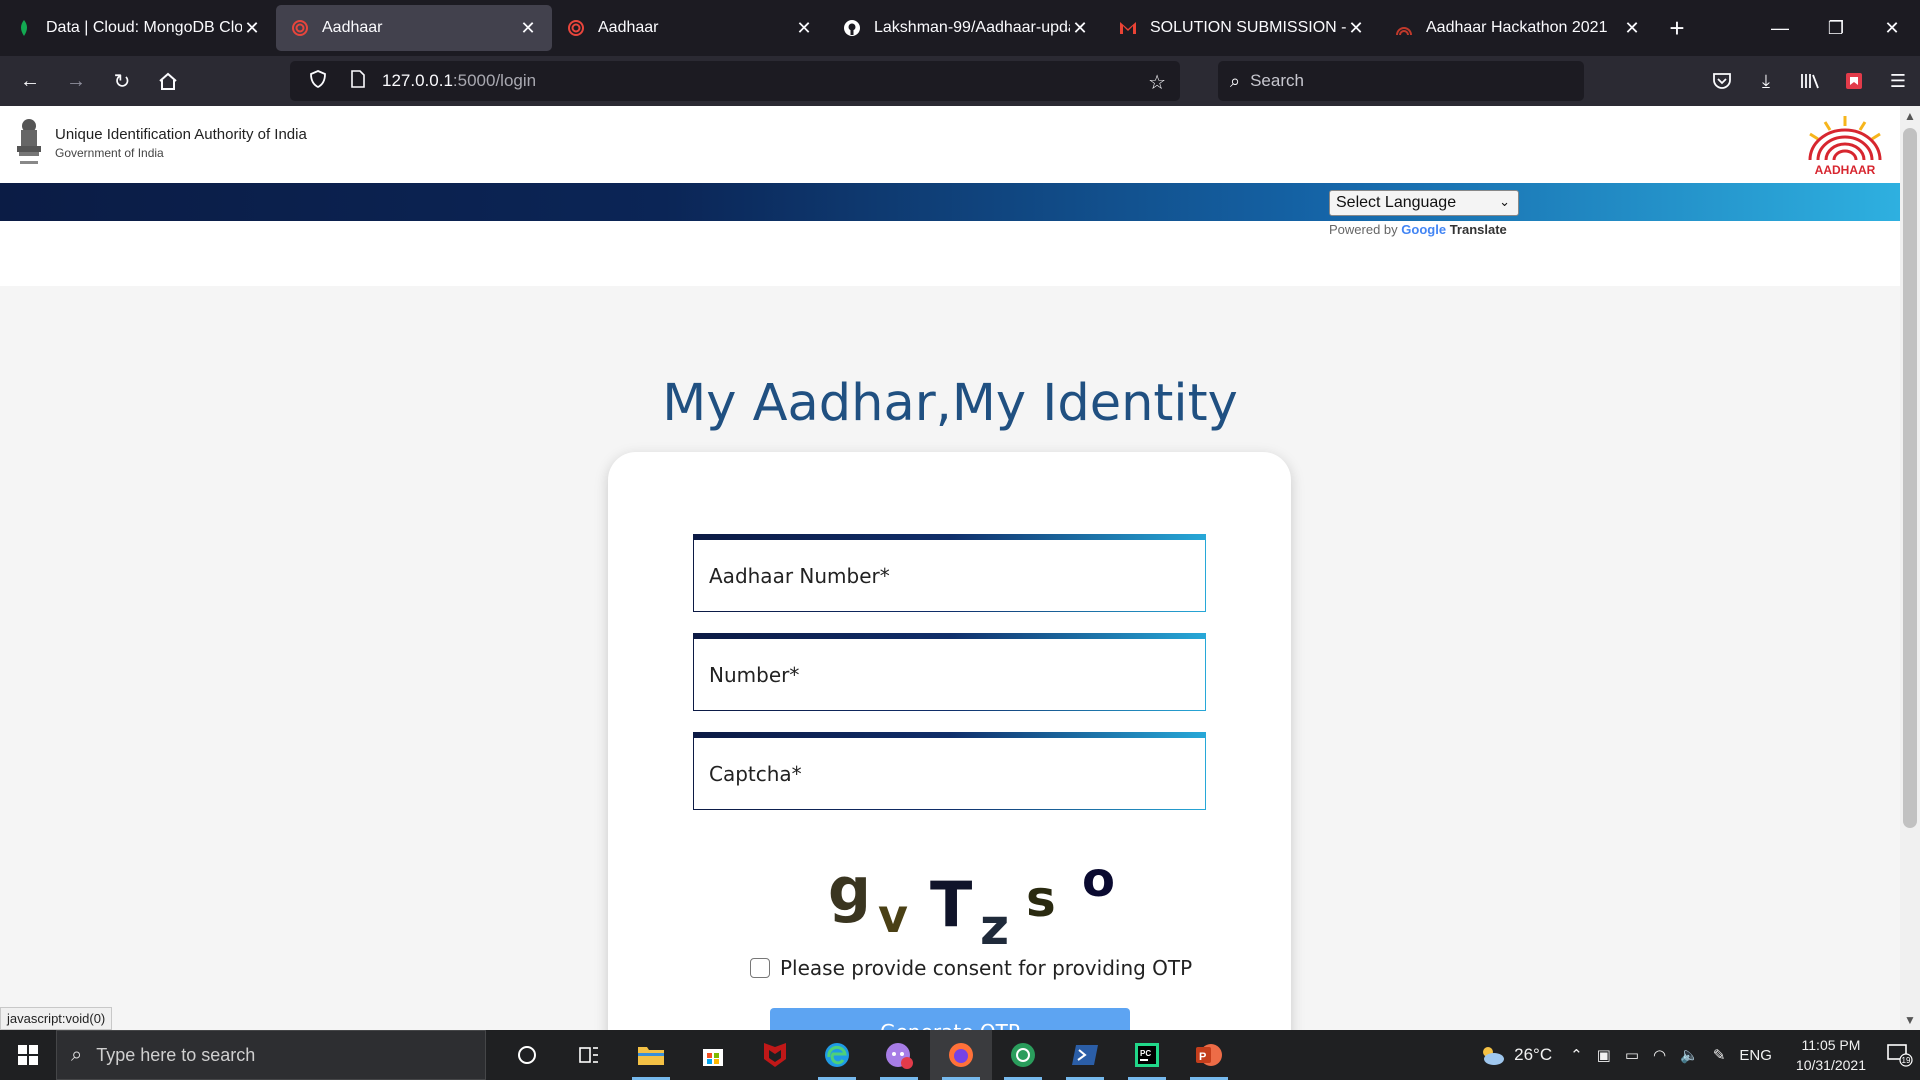 Image resolution: width=1920 pixels, height=1080 pixels. I want to click on task-view-icon, so click(589, 1055).